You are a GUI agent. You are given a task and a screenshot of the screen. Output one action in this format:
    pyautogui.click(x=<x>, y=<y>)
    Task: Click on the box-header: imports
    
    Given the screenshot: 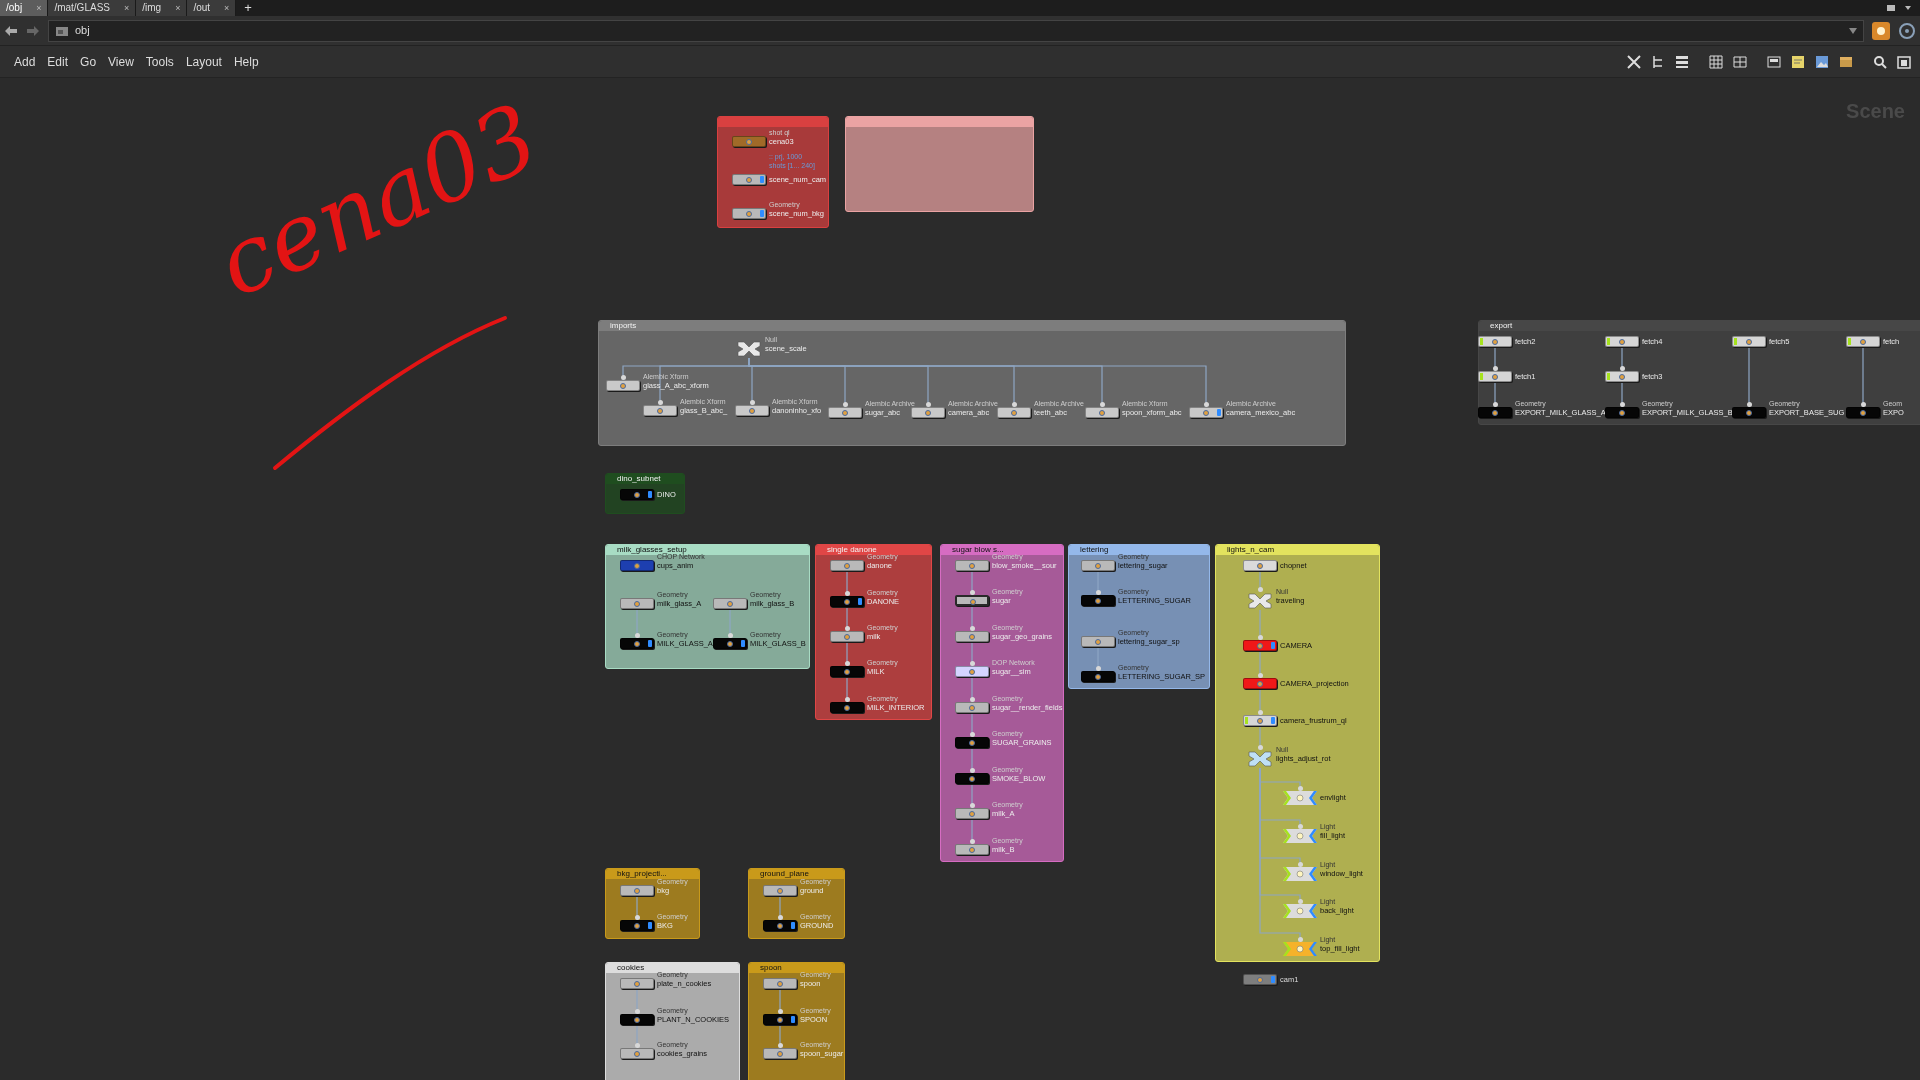 What is the action you would take?
    pyautogui.click(x=972, y=326)
    